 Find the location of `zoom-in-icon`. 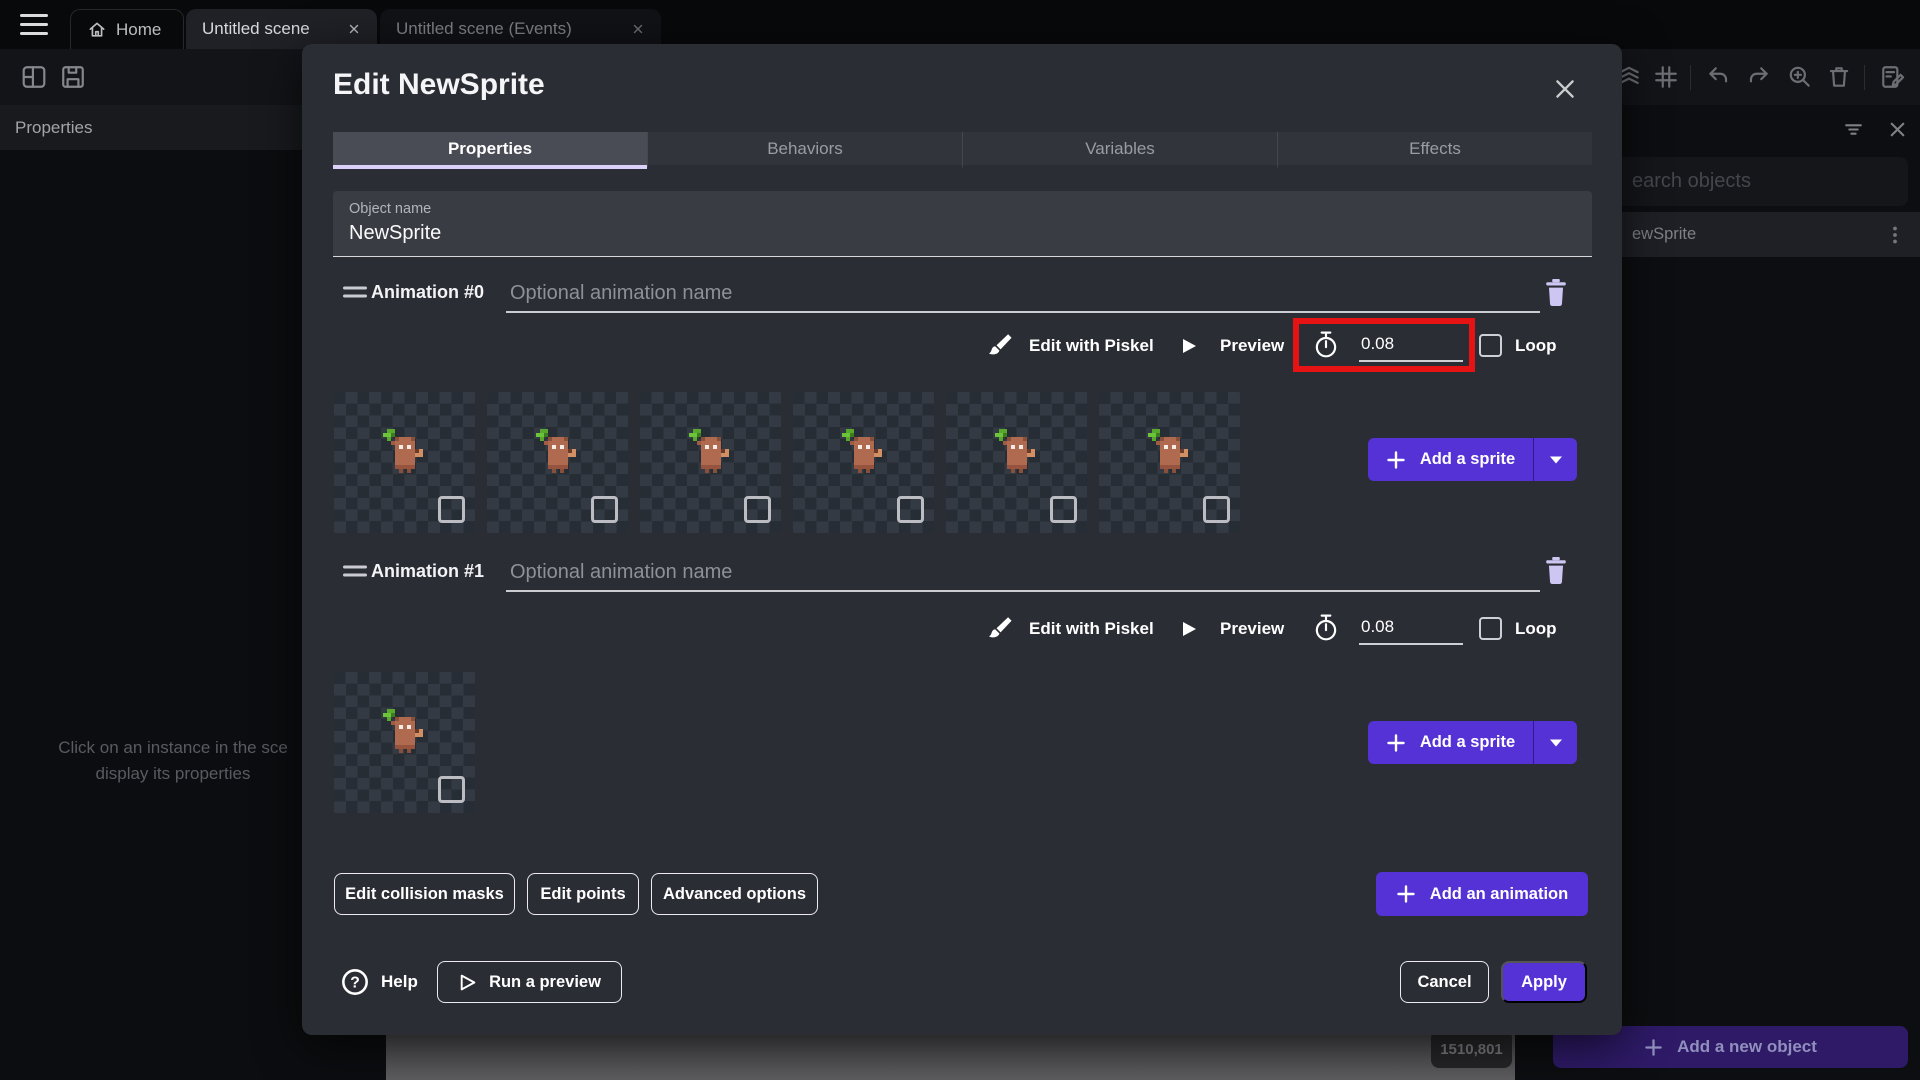

zoom-in-icon is located at coordinates (1800, 77).